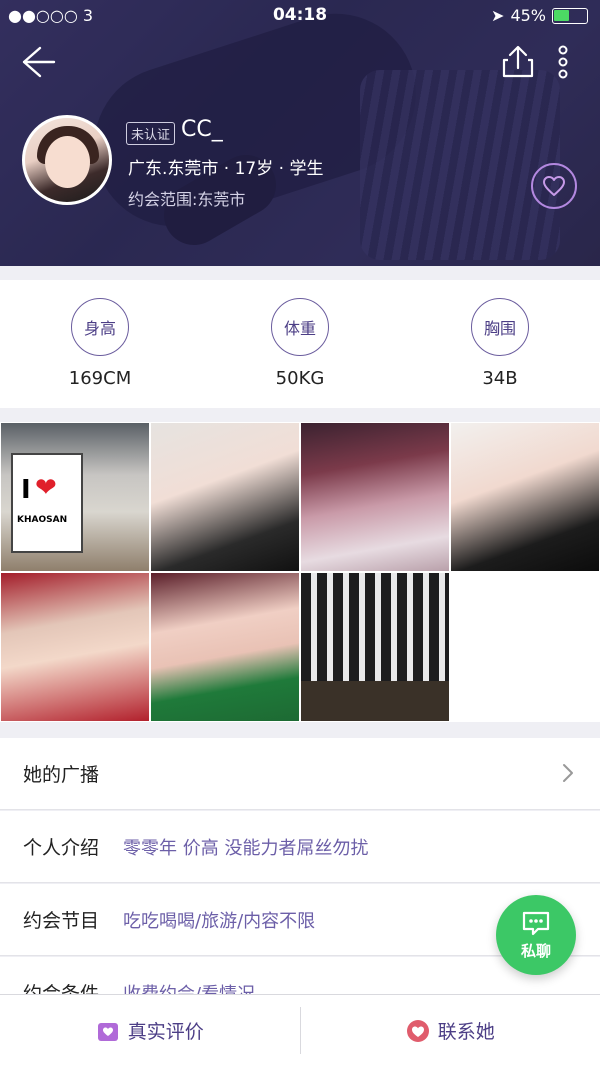 The width and height of the screenshot is (600, 1066). I want to click on review-button: 真实评价, so click(150, 1030).